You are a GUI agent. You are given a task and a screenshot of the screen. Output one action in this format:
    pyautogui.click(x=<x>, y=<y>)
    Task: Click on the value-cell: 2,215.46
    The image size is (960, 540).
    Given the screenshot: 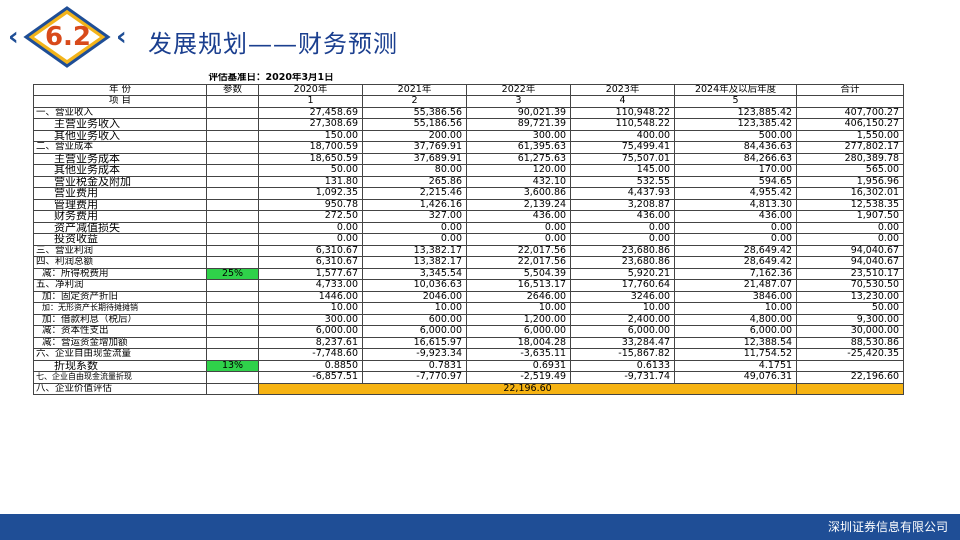 What is the action you would take?
    pyautogui.click(x=414, y=193)
    